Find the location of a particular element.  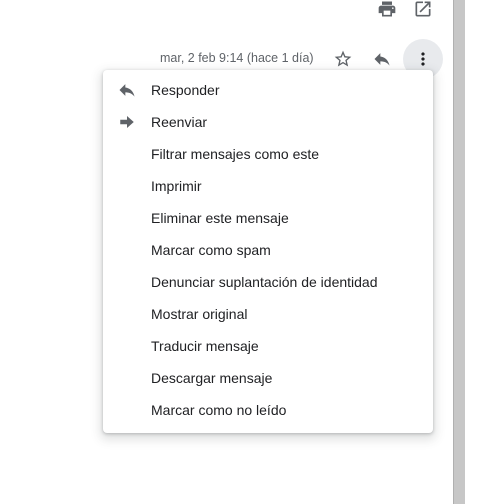

more-vert-icon is located at coordinates (423, 59).